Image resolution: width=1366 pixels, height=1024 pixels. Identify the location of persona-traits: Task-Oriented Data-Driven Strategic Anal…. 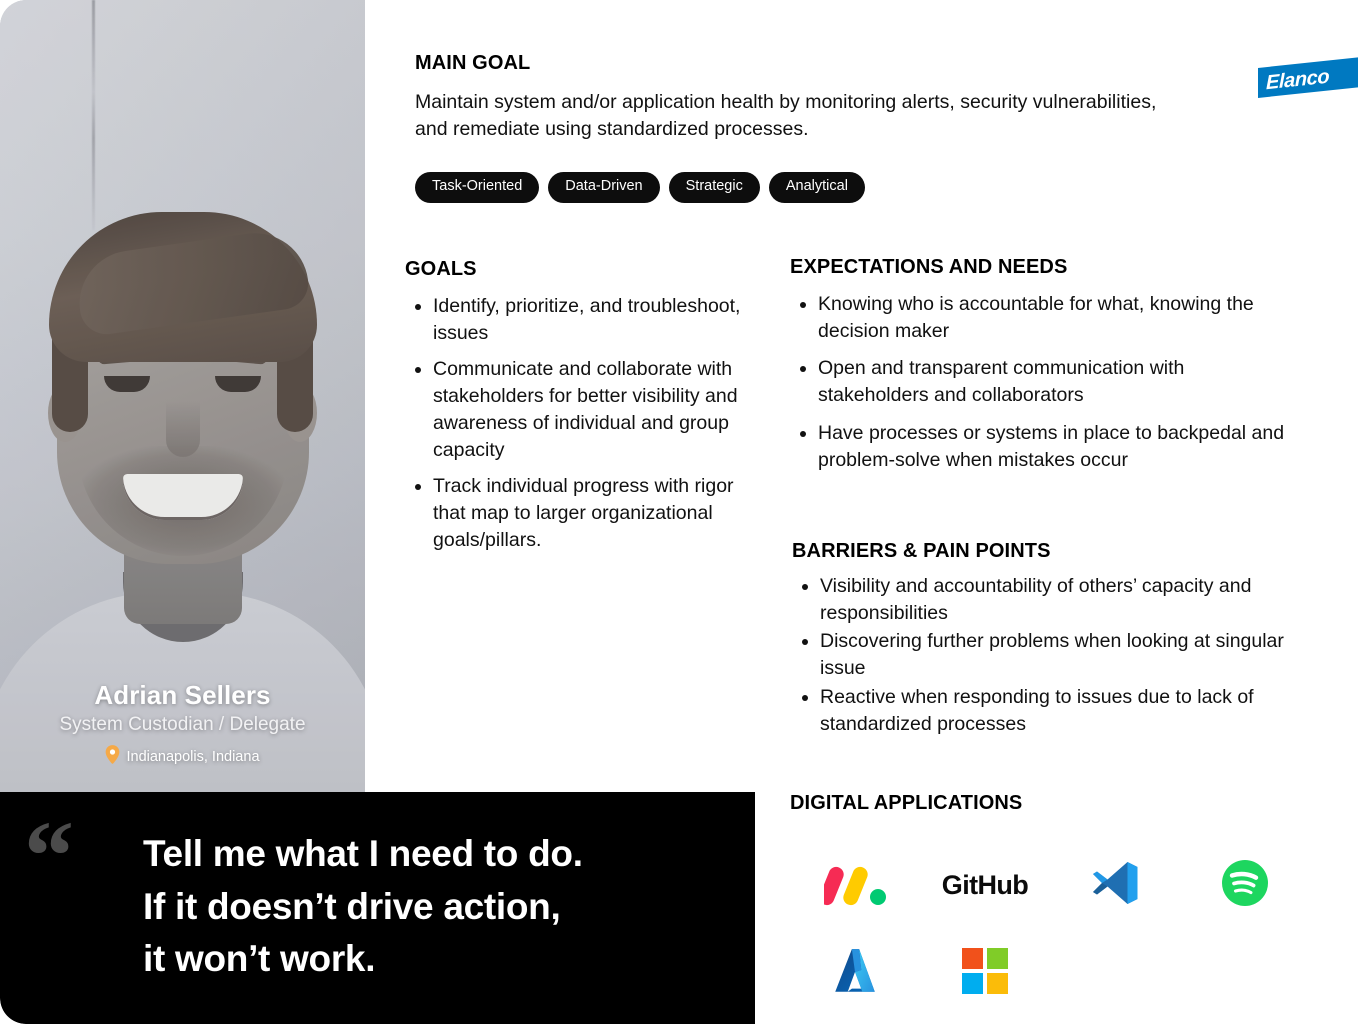
(640, 187).